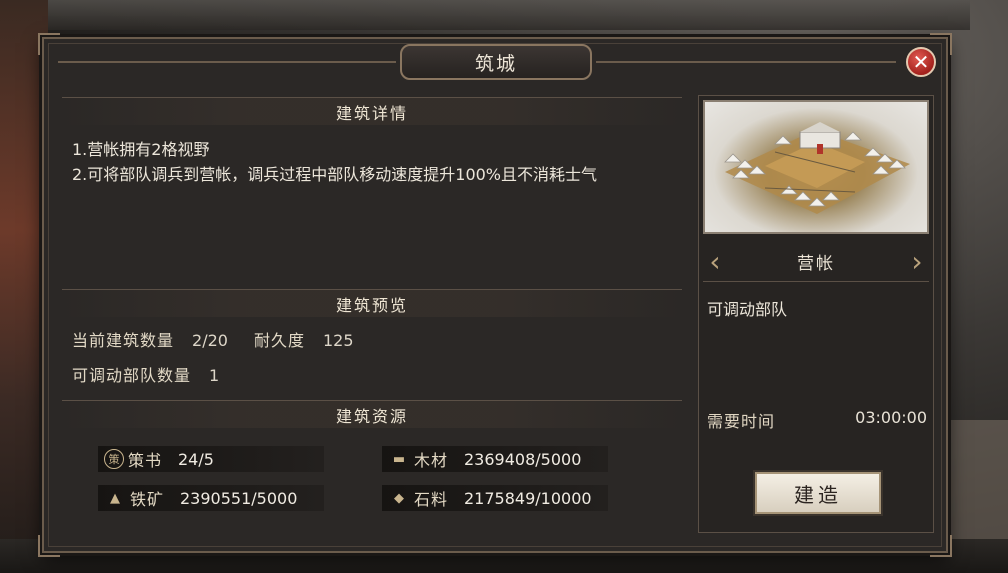 Image resolution: width=1008 pixels, height=573 pixels. What do you see at coordinates (741, 421) in the screenshot?
I see `build-time-label: 需要时间` at bounding box center [741, 421].